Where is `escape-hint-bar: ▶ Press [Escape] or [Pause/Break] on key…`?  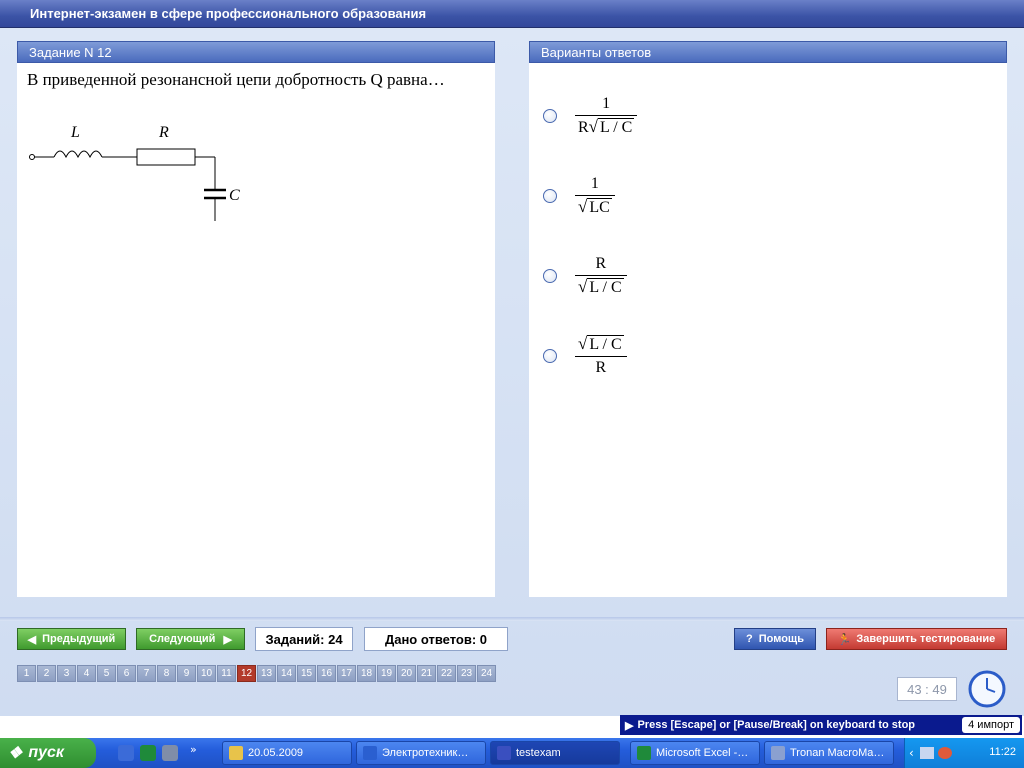
escape-hint-bar: ▶ Press [Escape] or [Pause/Break] on key… is located at coordinates (821, 725).